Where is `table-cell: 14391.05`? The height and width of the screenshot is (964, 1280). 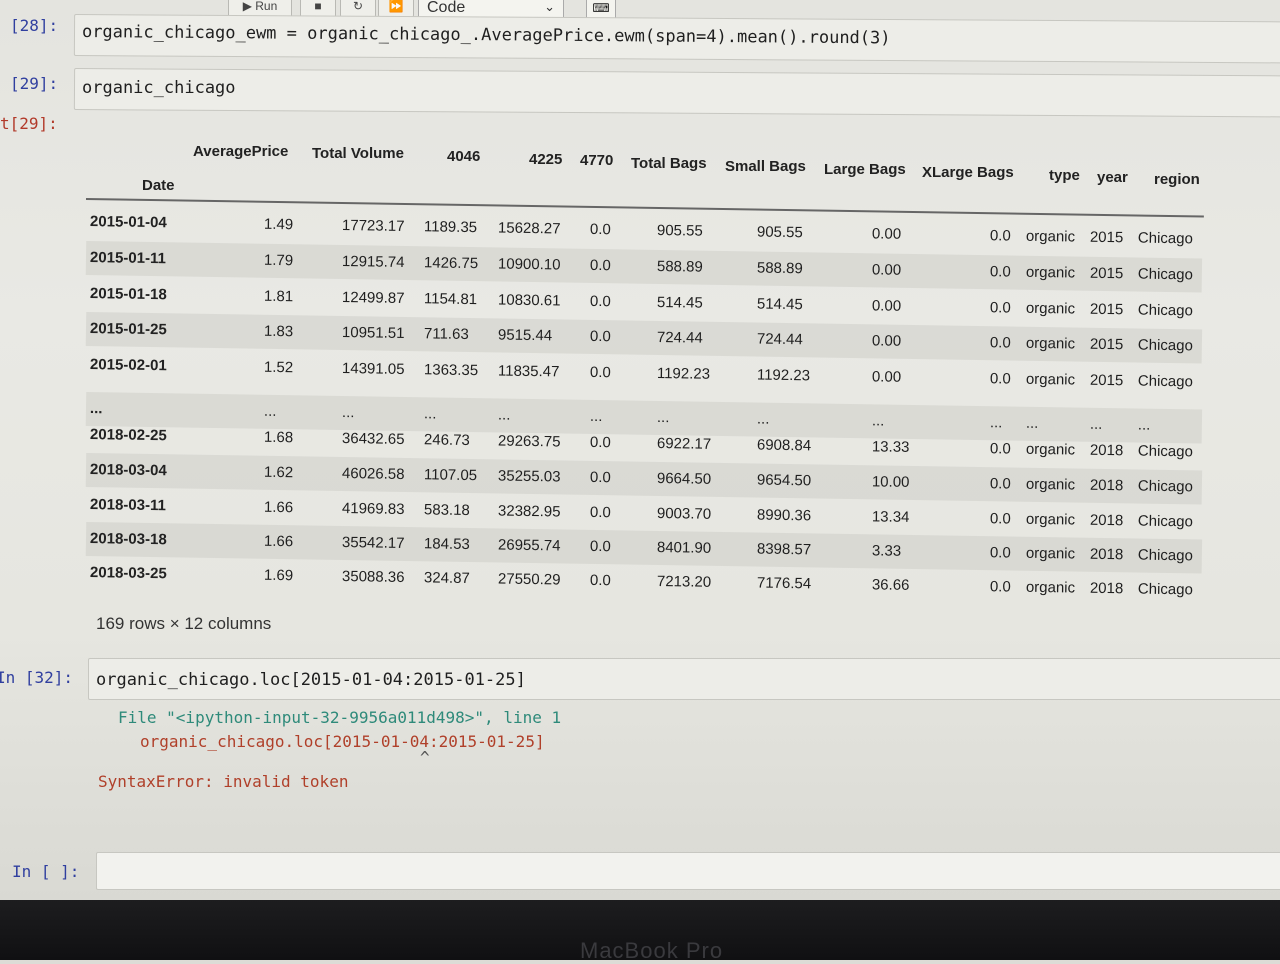
table-cell: 14391.05 is located at coordinates (373, 369).